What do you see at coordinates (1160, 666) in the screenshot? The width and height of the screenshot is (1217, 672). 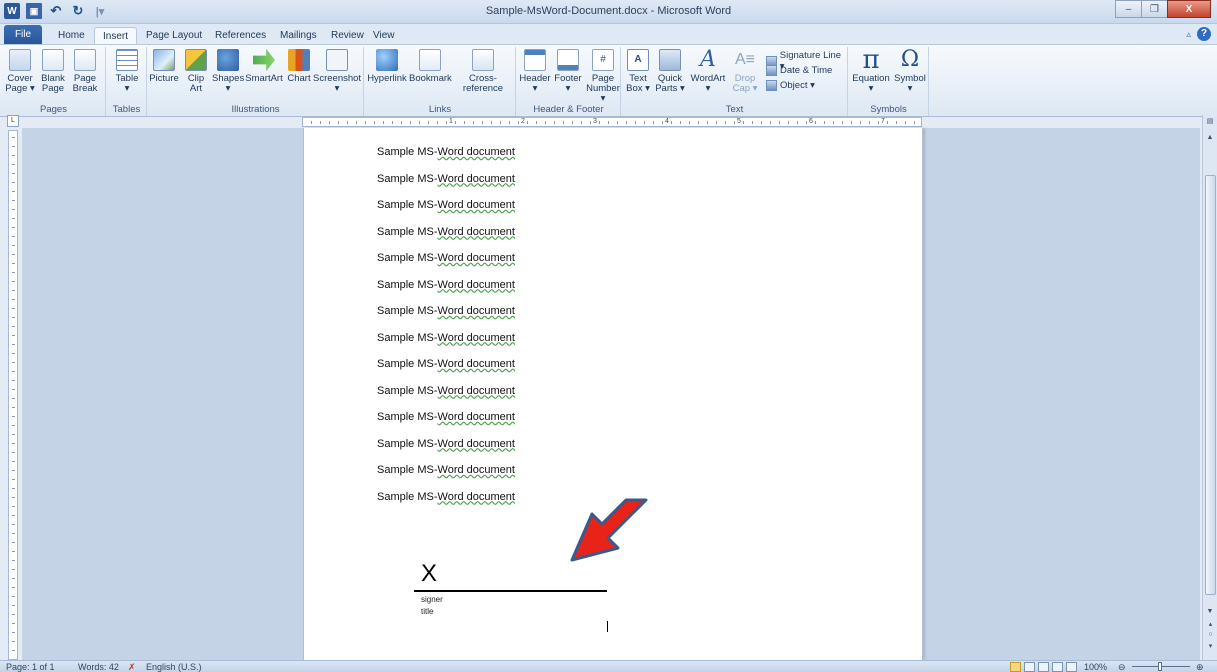 I see `zoom-slider-thumb` at bounding box center [1160, 666].